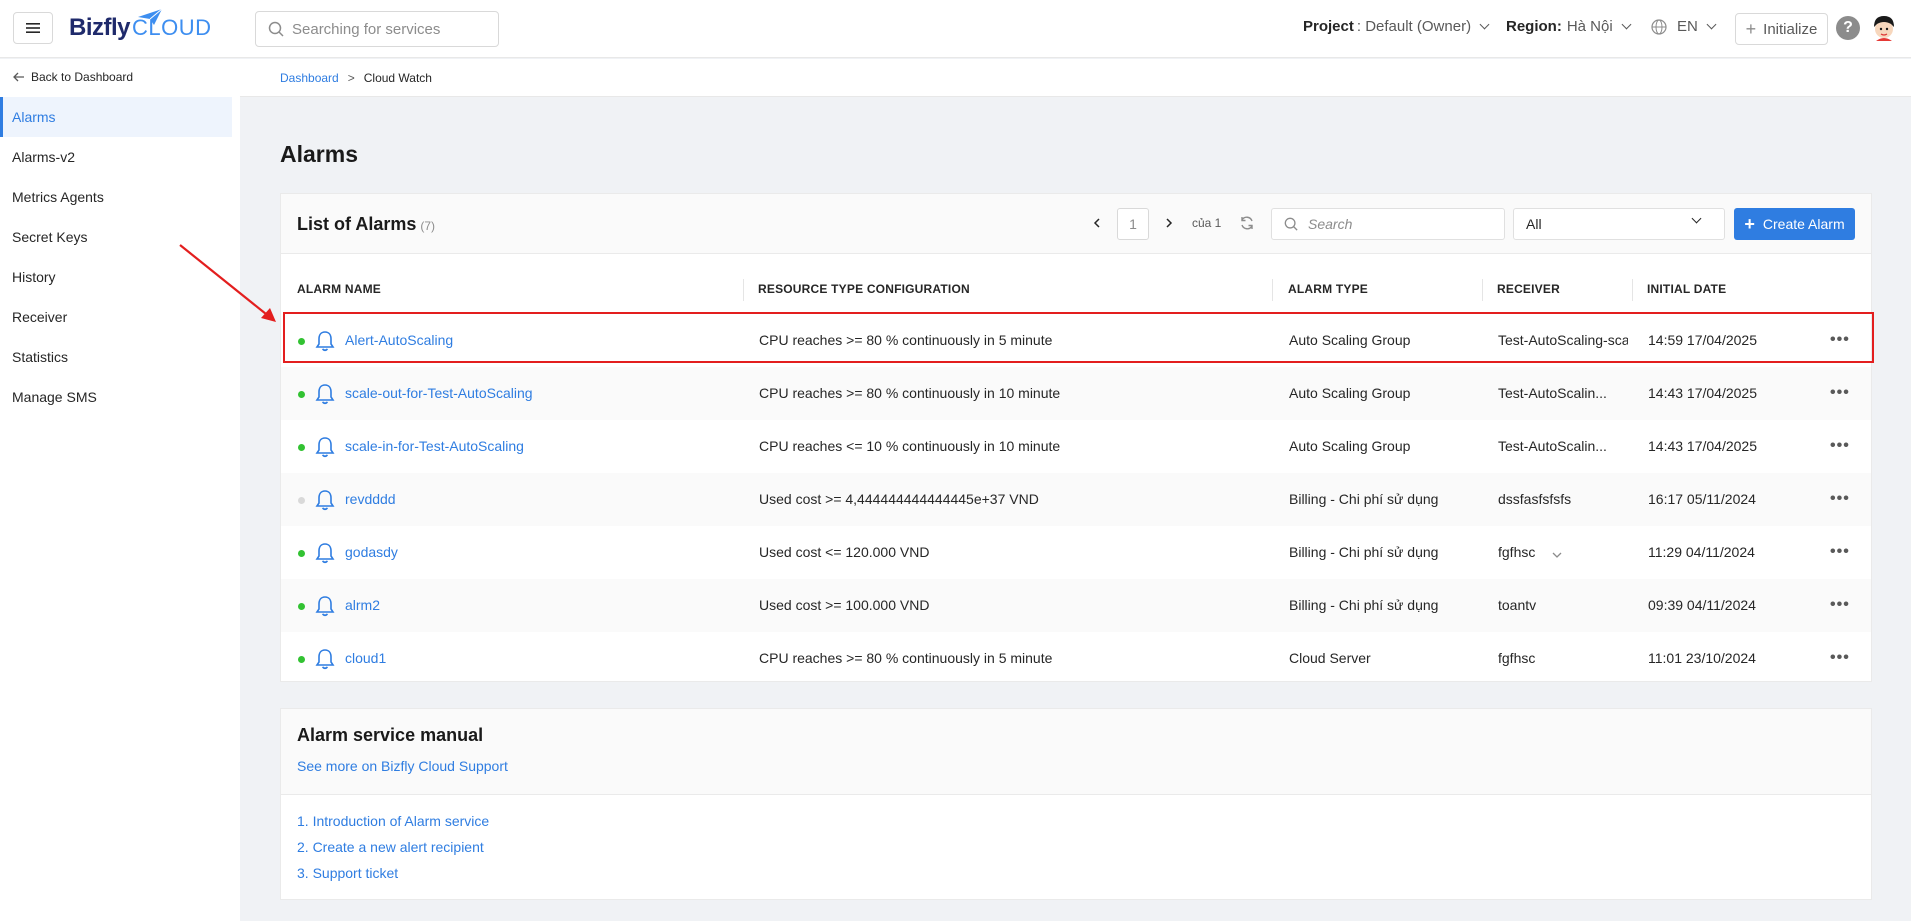  I want to click on sidebar-item-metrics-agents: Metrics Agents, so click(116, 197).